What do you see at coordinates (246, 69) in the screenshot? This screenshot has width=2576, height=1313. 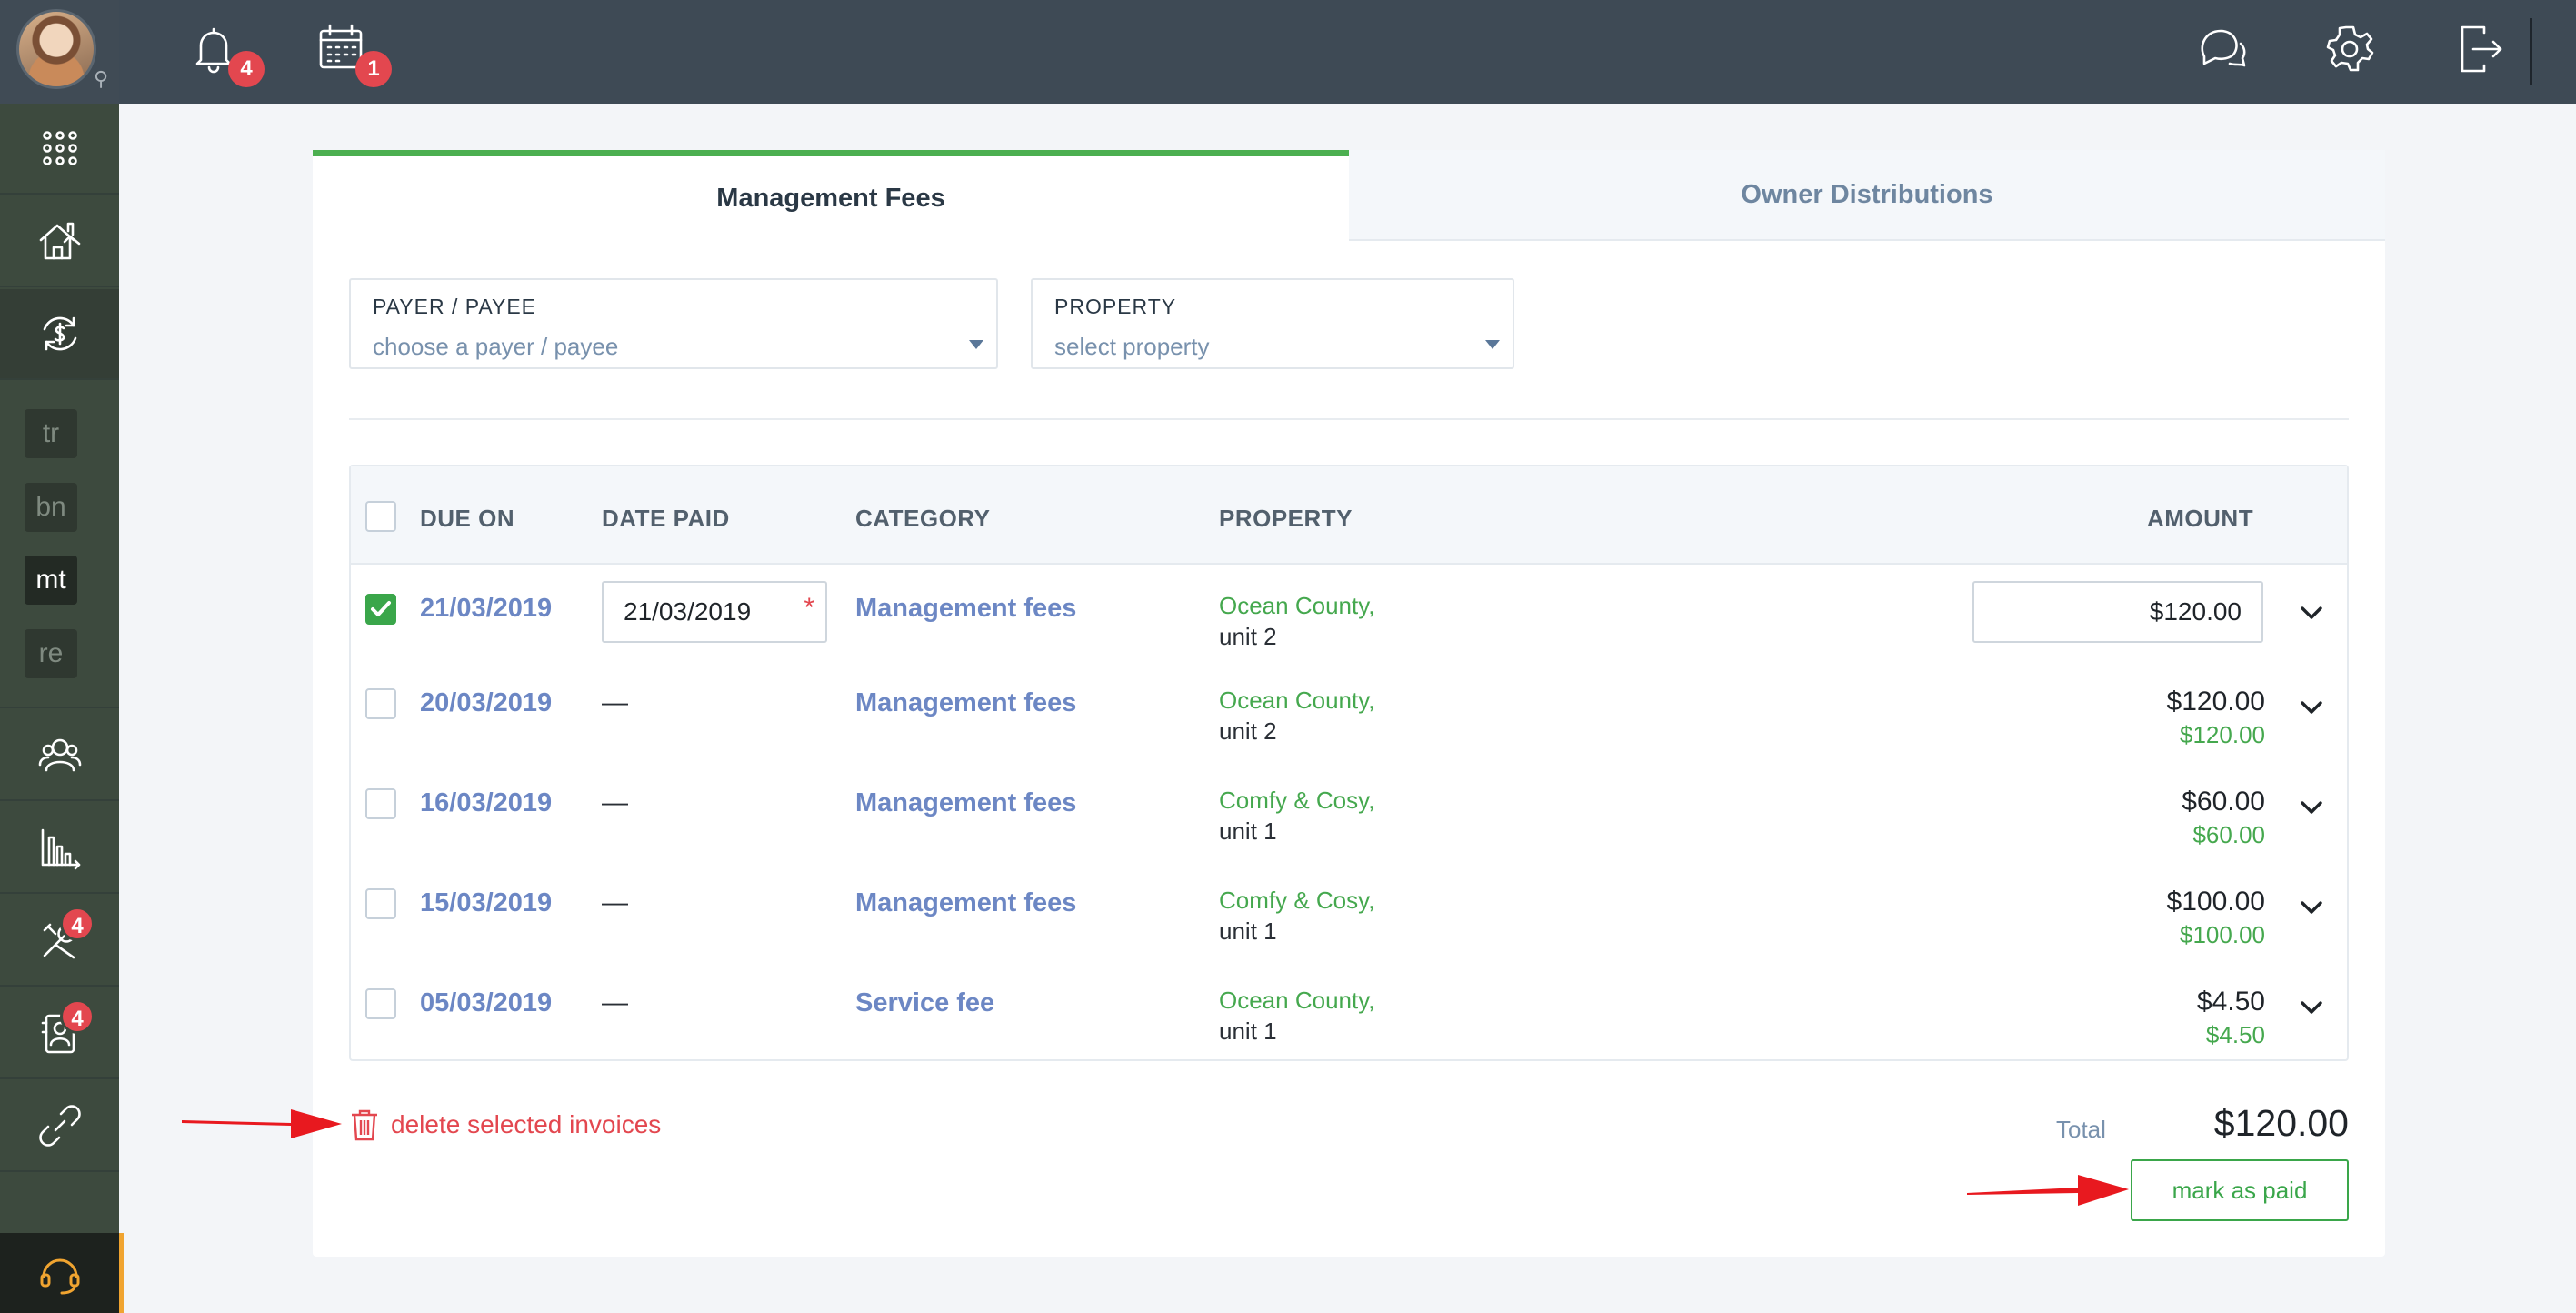 I see `notifications-badge: 4` at bounding box center [246, 69].